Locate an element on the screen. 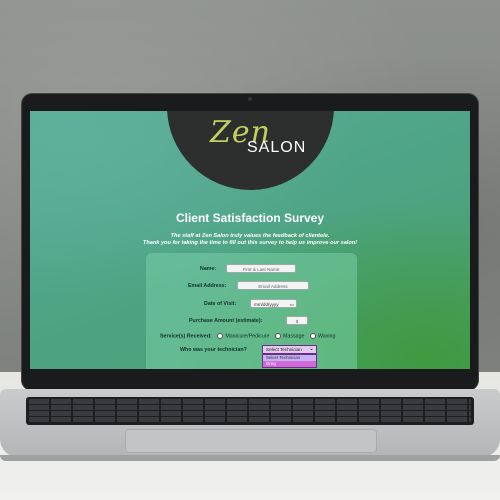 The width and height of the screenshot is (500, 500). technician-label: Who was your technician? is located at coordinates (213, 350).